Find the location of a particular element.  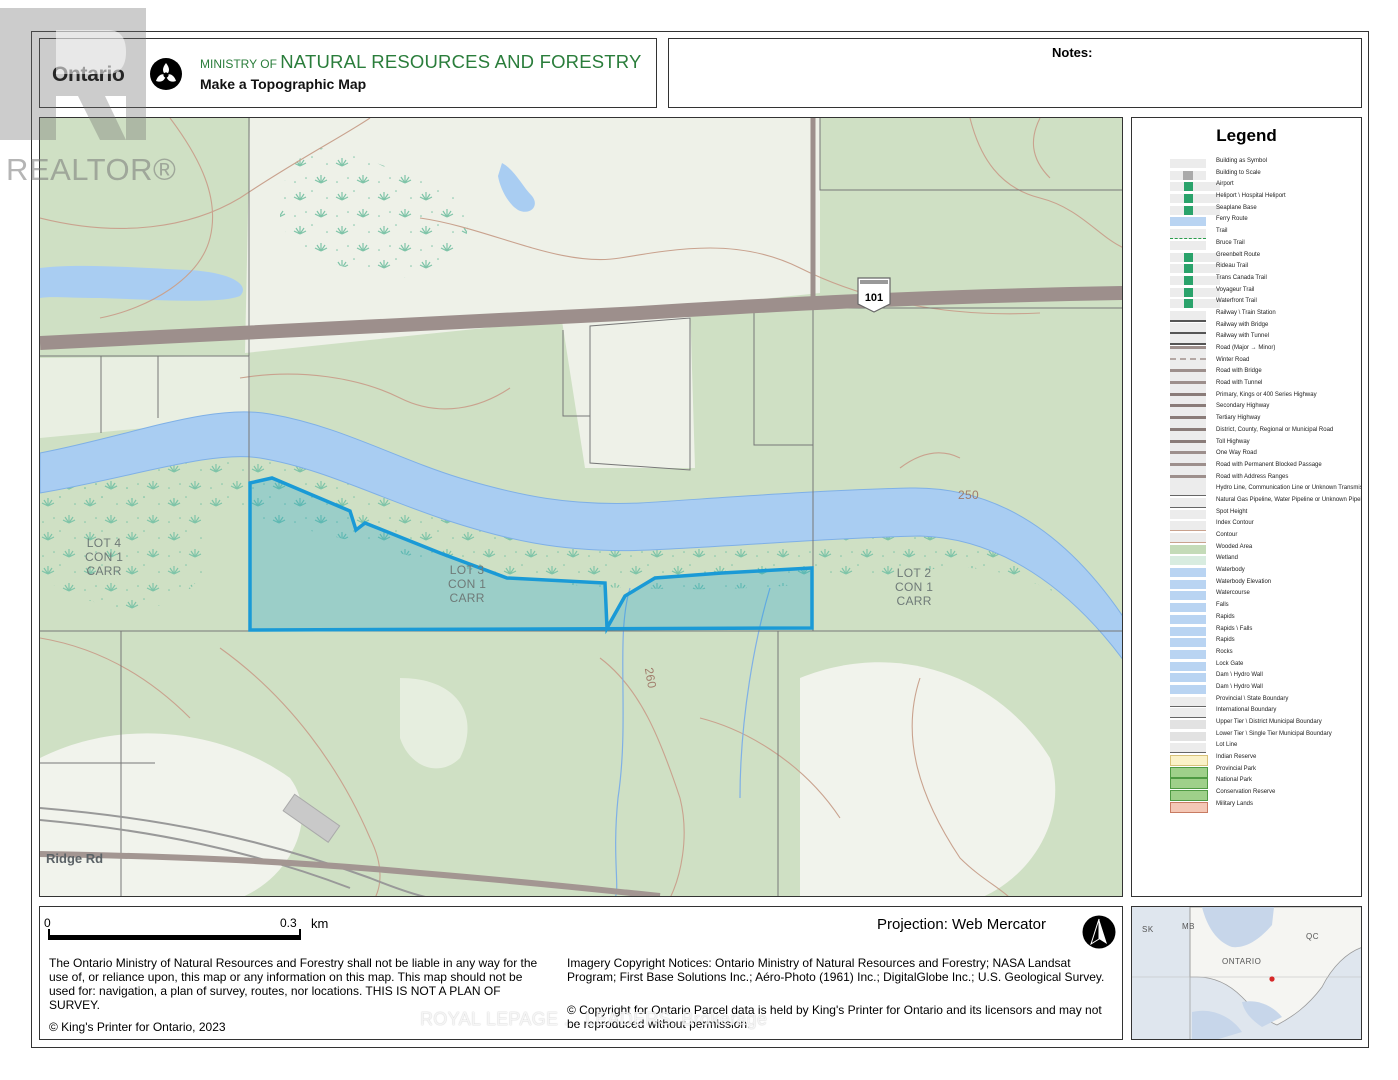

legend-title: Legend is located at coordinates (1246, 135).